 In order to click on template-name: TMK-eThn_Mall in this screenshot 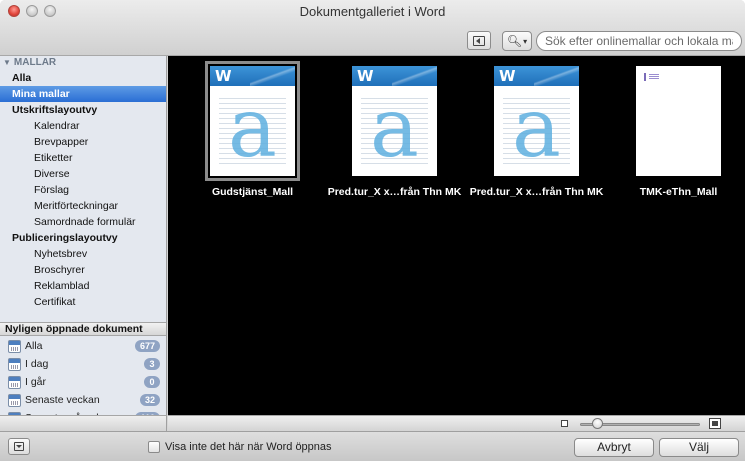, I will do `click(675, 192)`.